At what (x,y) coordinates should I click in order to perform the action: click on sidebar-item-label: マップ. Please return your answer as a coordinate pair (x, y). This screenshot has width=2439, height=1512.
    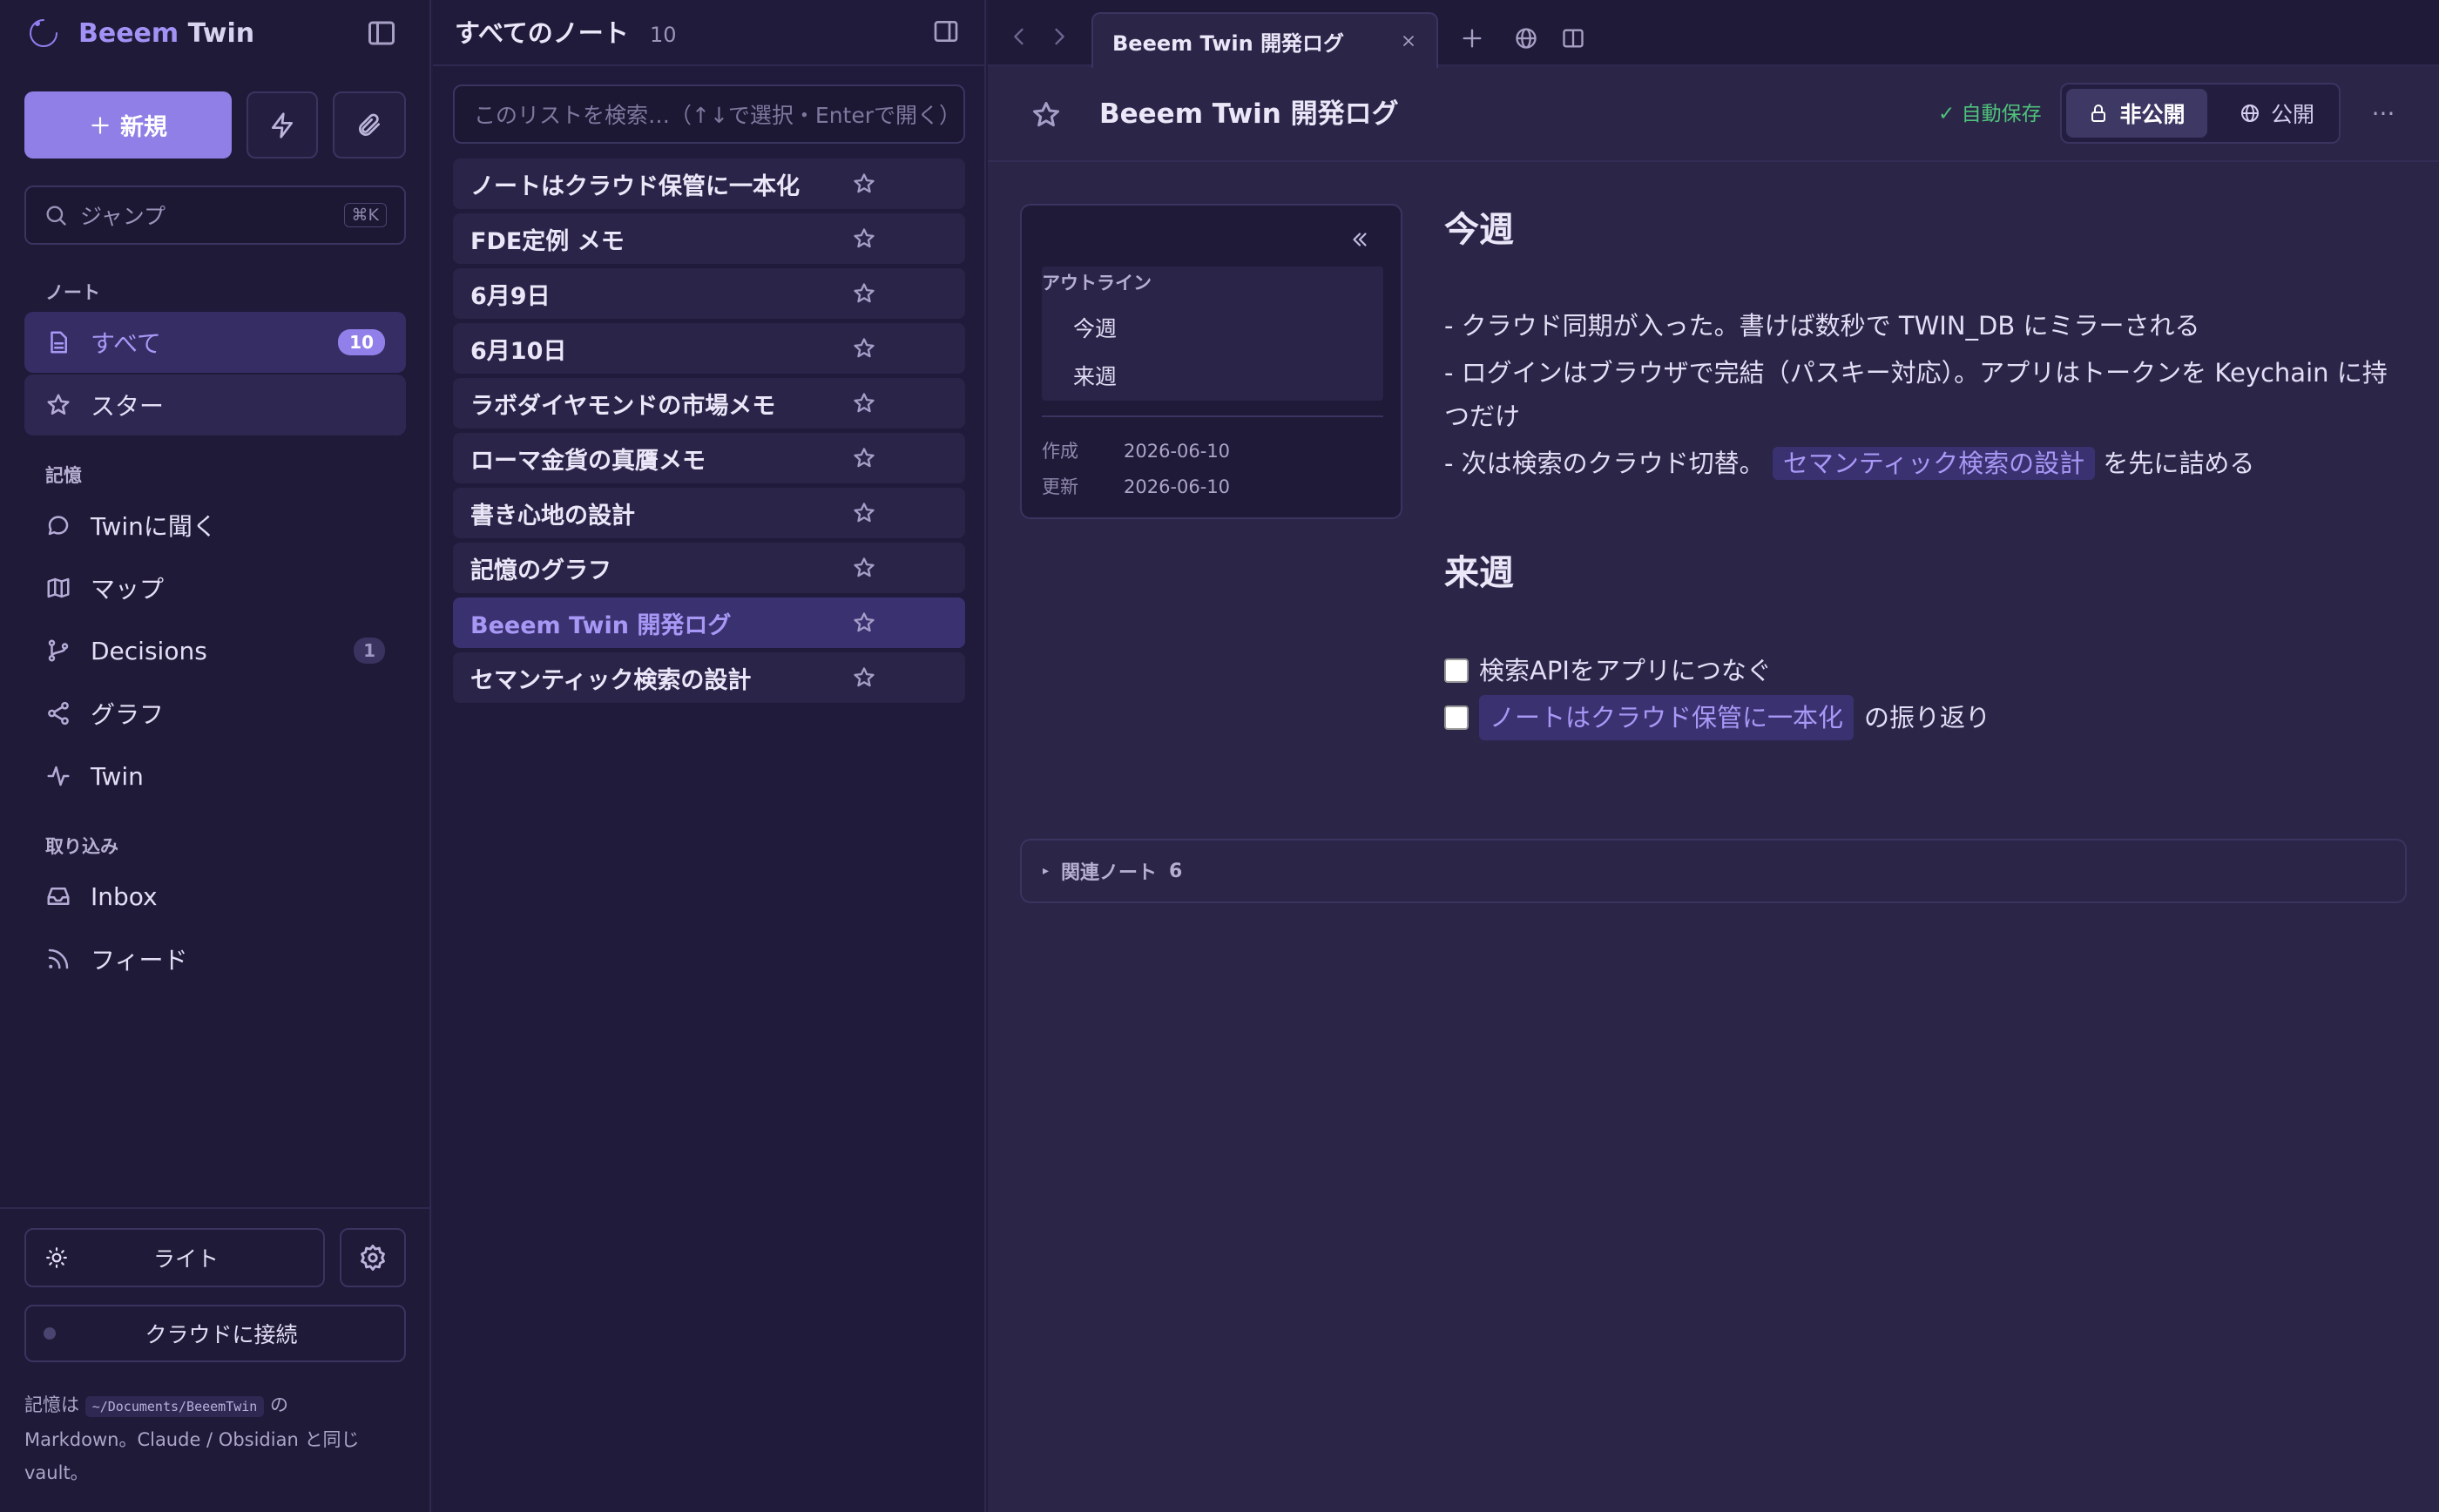
    Looking at the image, I should click on (128, 589).